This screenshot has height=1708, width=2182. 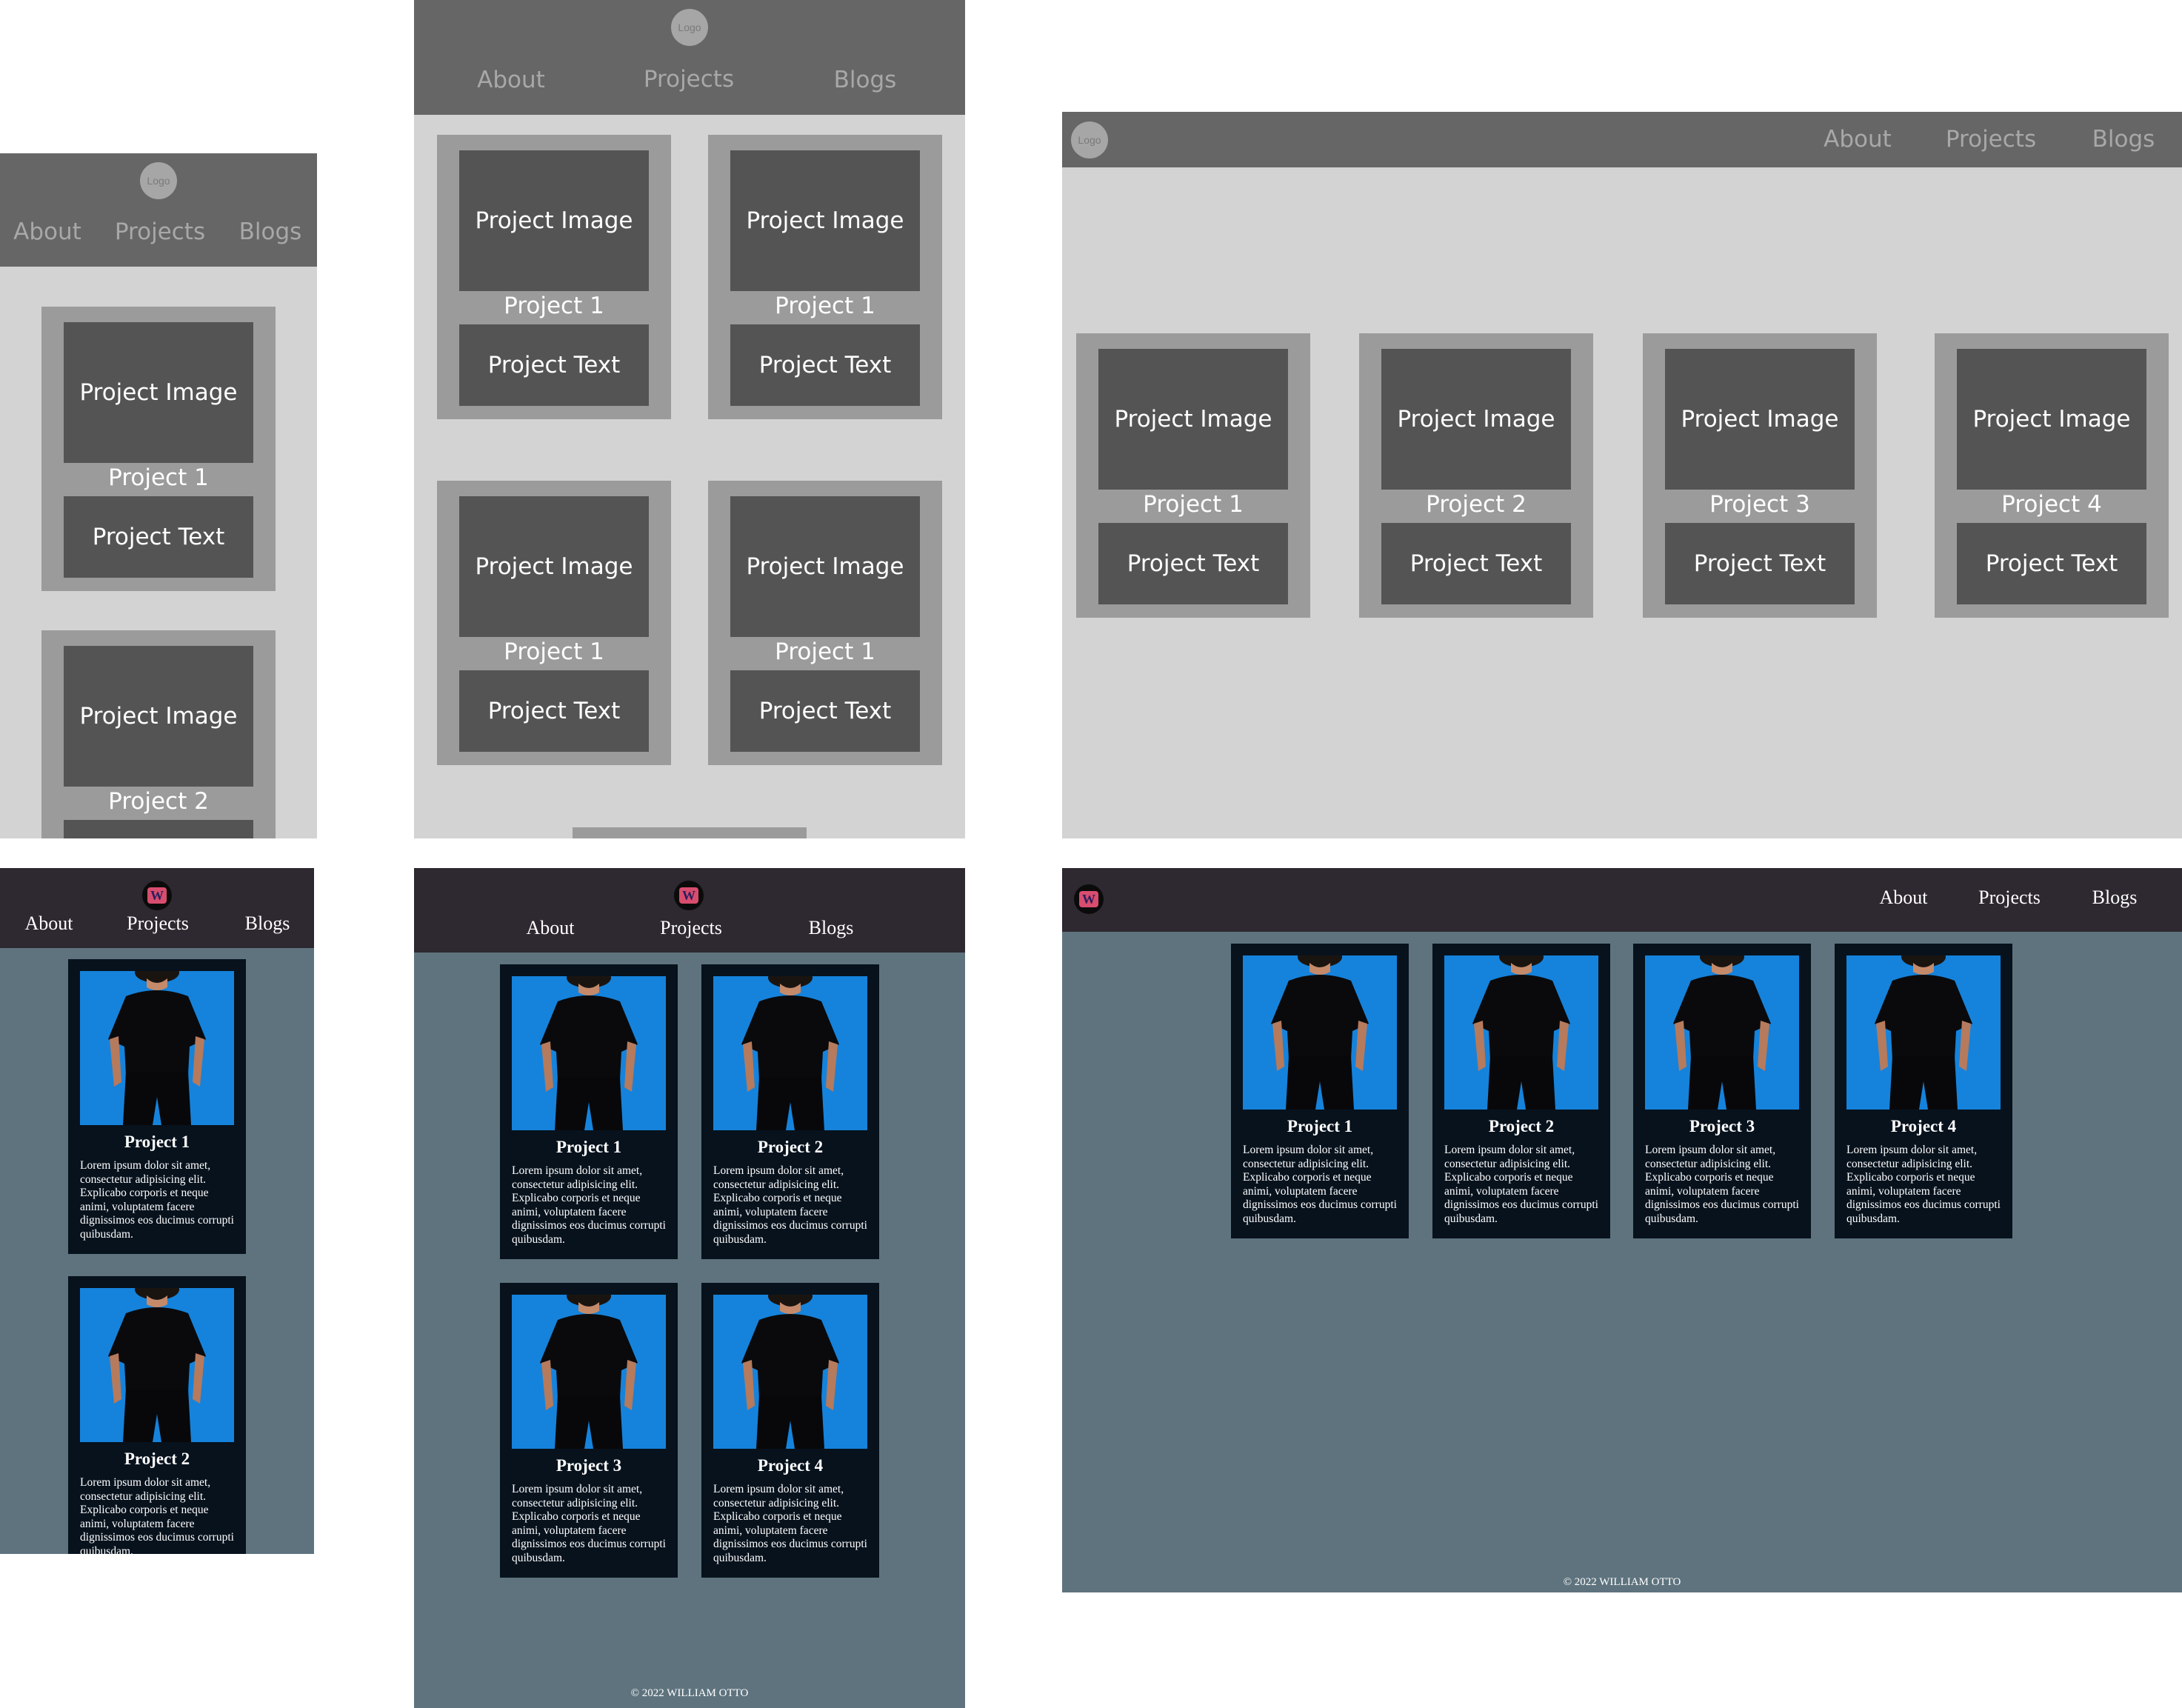 What do you see at coordinates (690, 832) in the screenshot?
I see `scrollbar` at bounding box center [690, 832].